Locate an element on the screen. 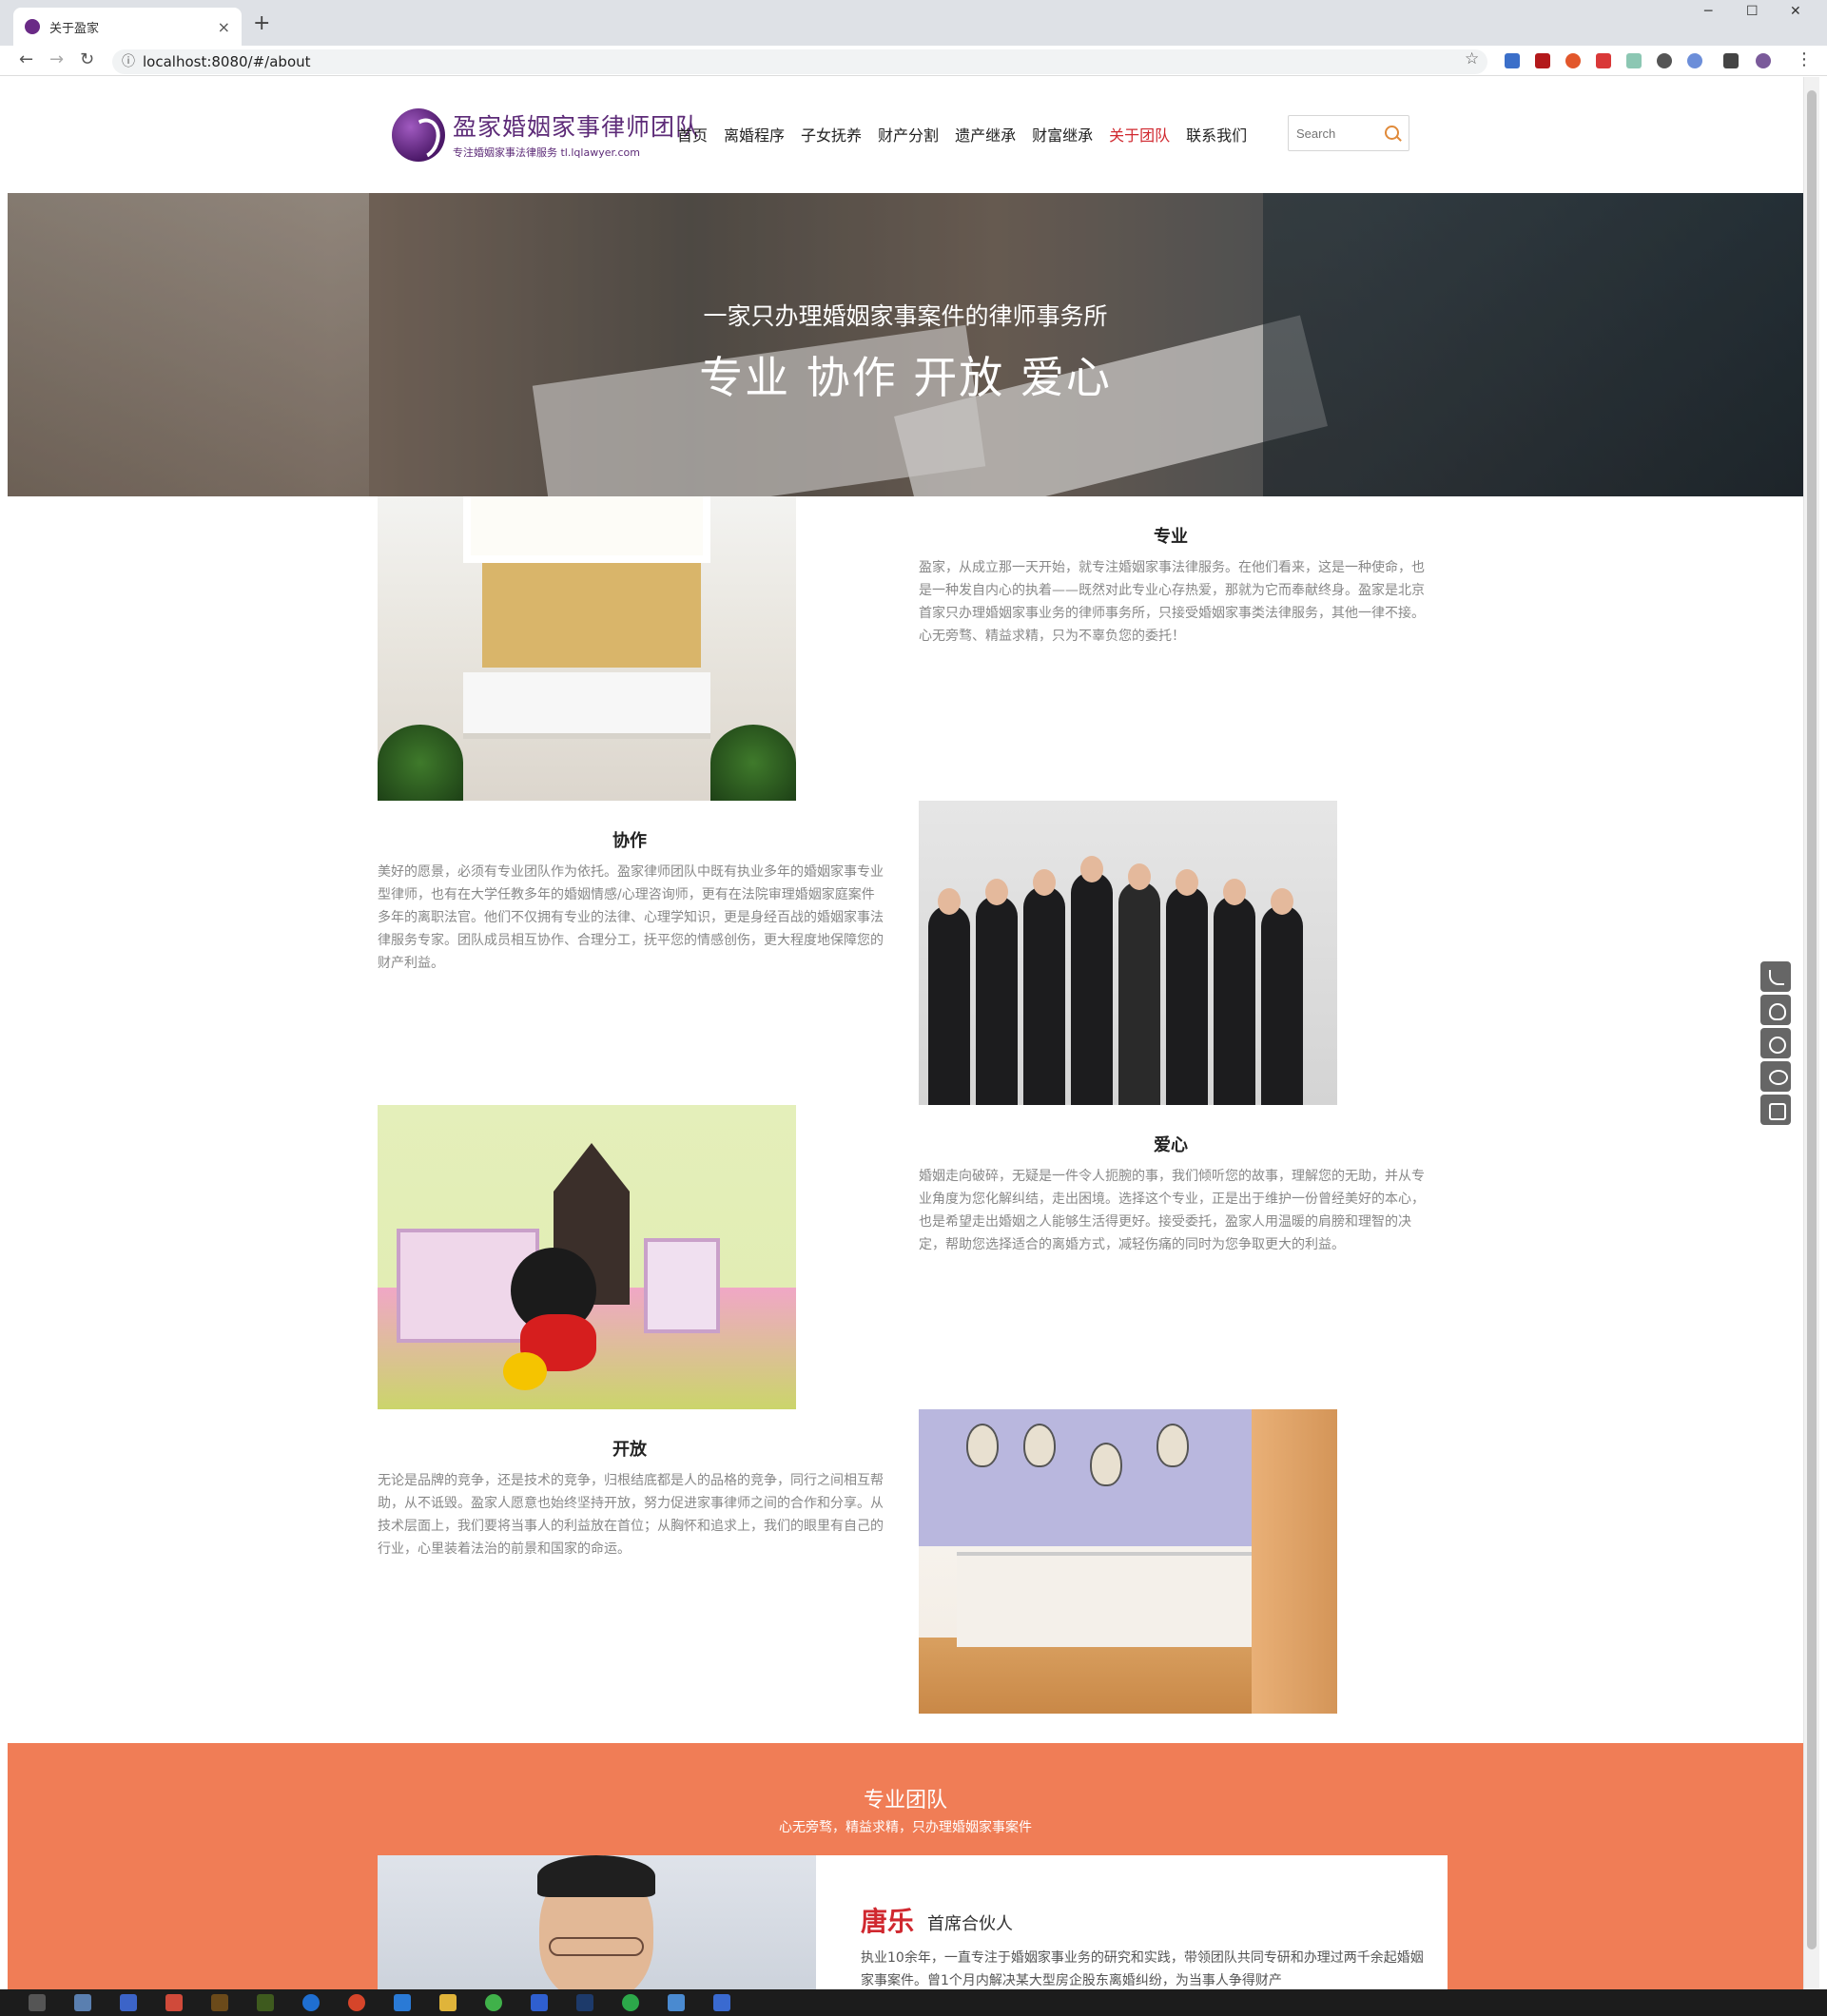 The image size is (1827, 2016). nav-contact: 联系我们 is located at coordinates (1216, 134).